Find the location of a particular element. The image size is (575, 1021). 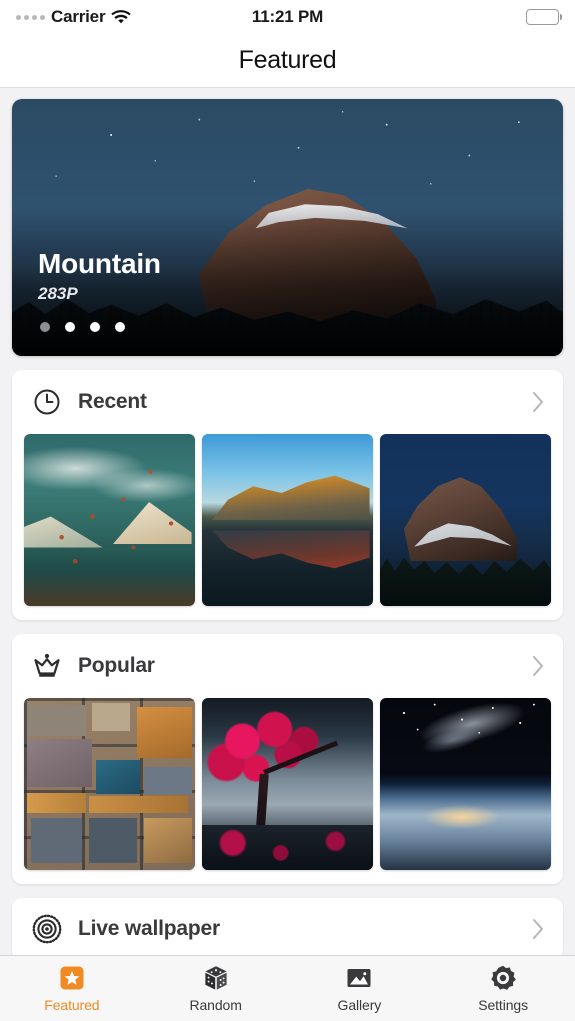

radial-ripple-icon is located at coordinates (47, 929).